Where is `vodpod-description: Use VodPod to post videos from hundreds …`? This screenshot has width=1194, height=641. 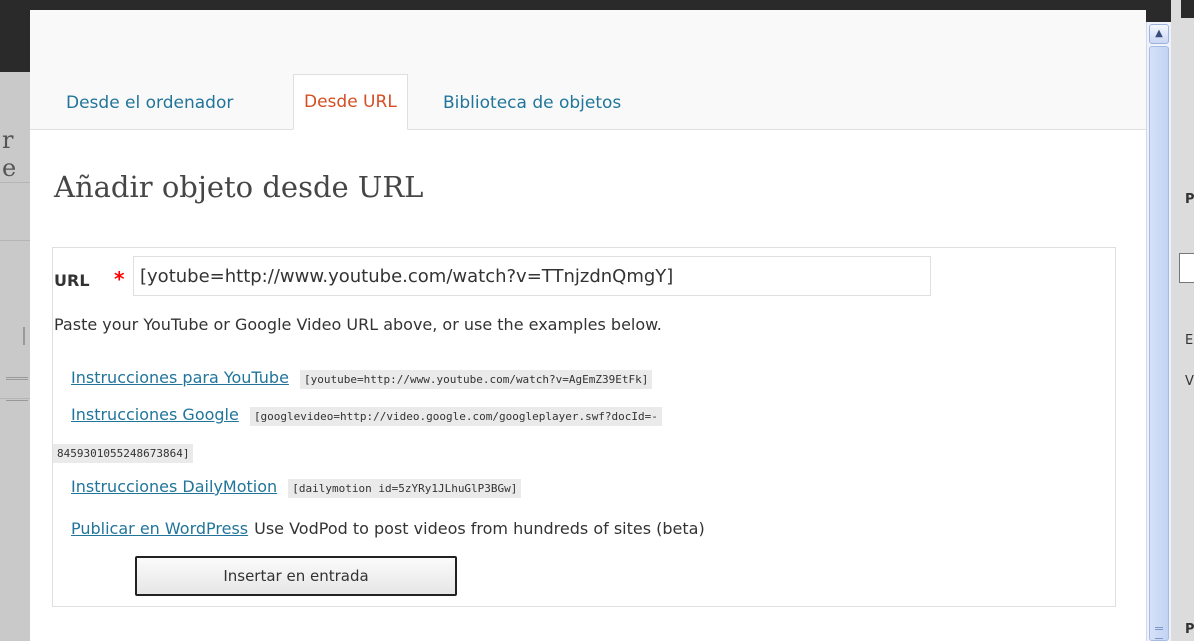
vodpod-description: Use VodPod to post videos from hundreds … is located at coordinates (479, 528).